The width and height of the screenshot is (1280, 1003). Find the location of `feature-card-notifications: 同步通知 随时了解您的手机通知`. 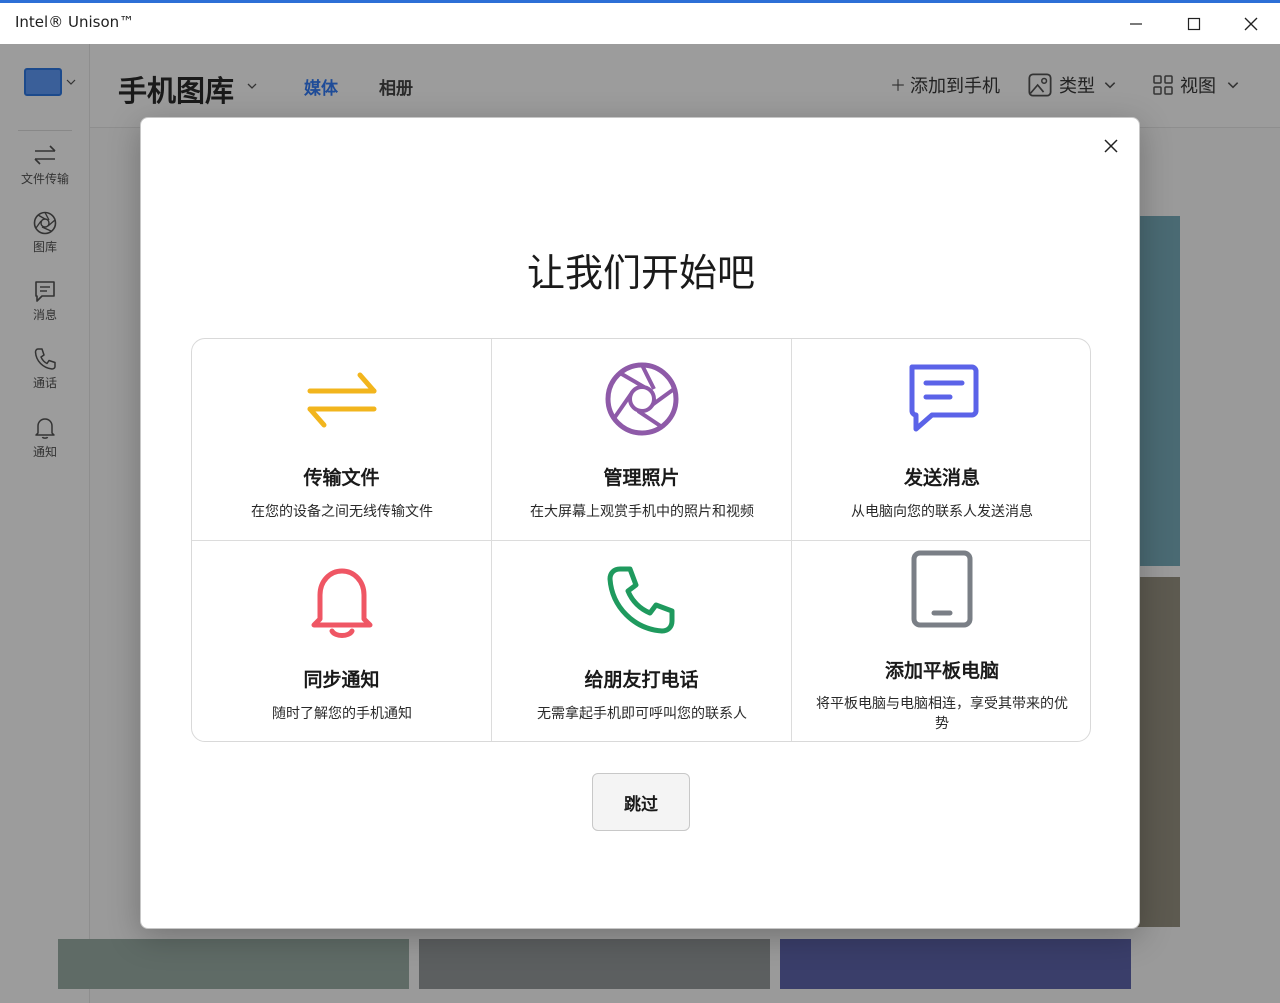

feature-card-notifications: 同步通知 随时了解您的手机通知 is located at coordinates (342, 641).